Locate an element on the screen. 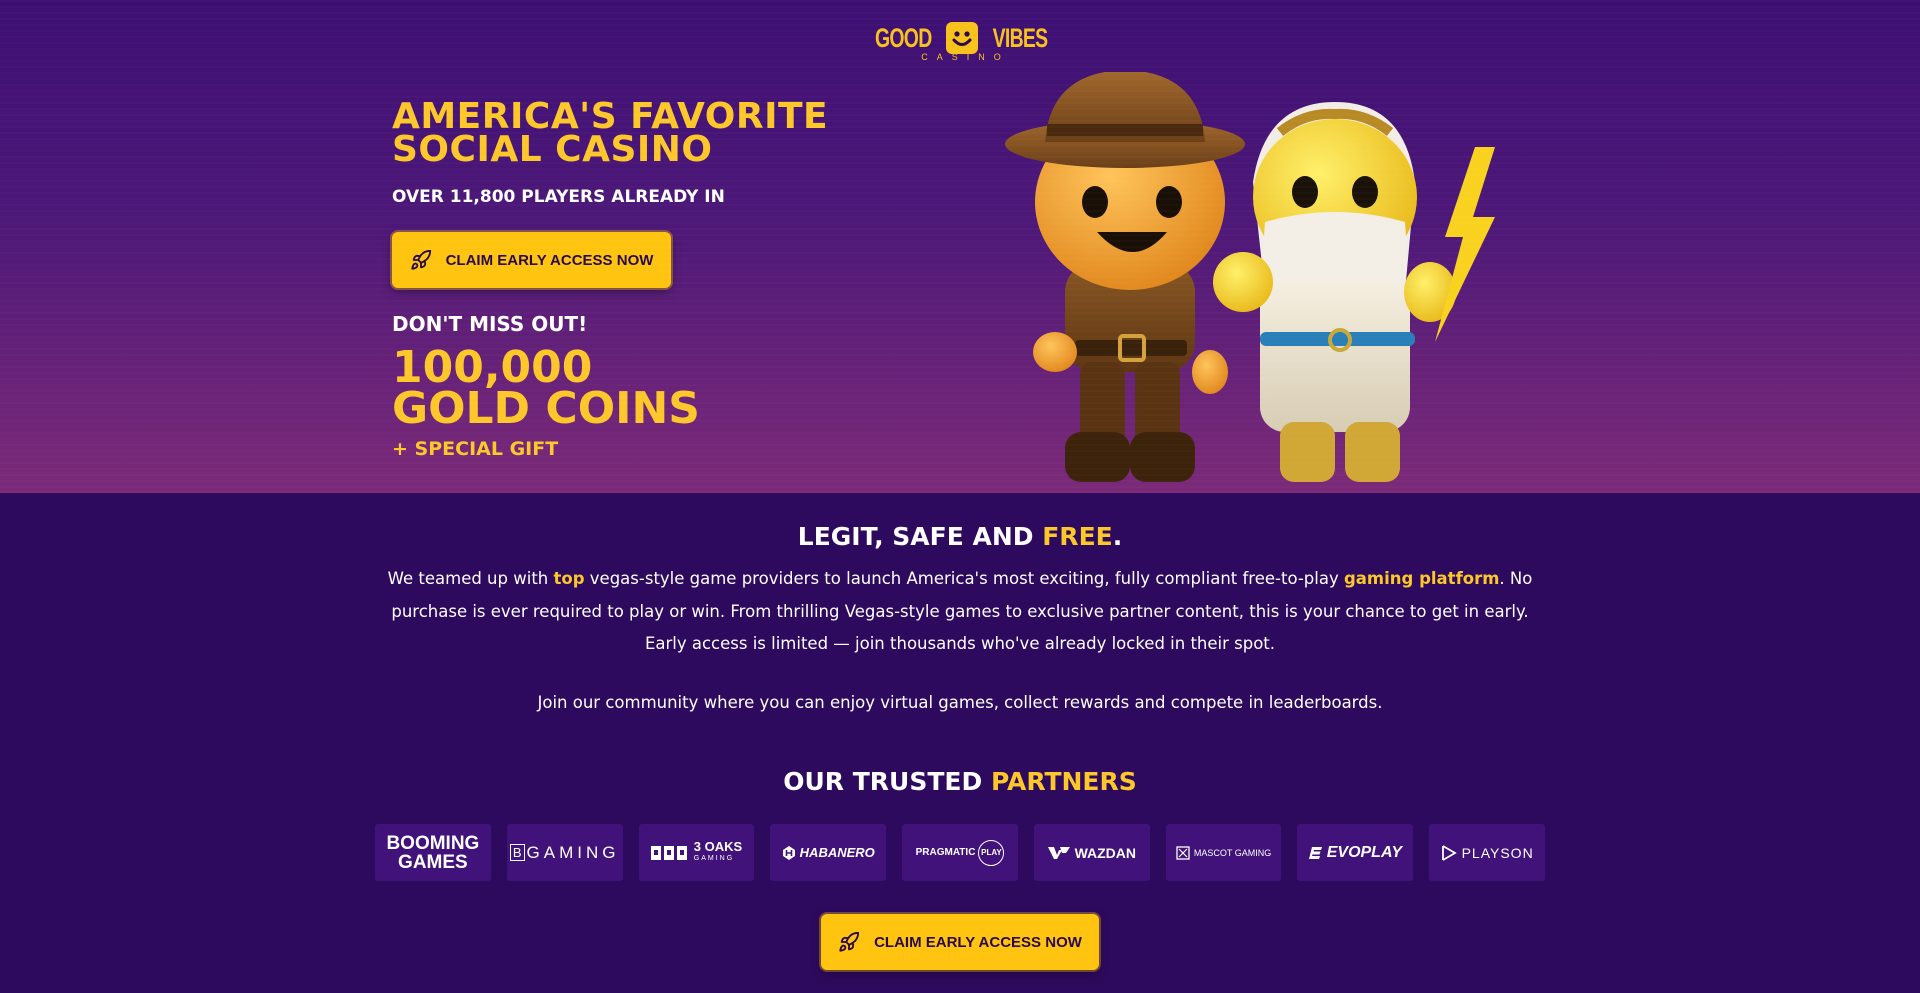  desc-highlight-gaming-platform: gaming platform is located at coordinates (1421, 578).